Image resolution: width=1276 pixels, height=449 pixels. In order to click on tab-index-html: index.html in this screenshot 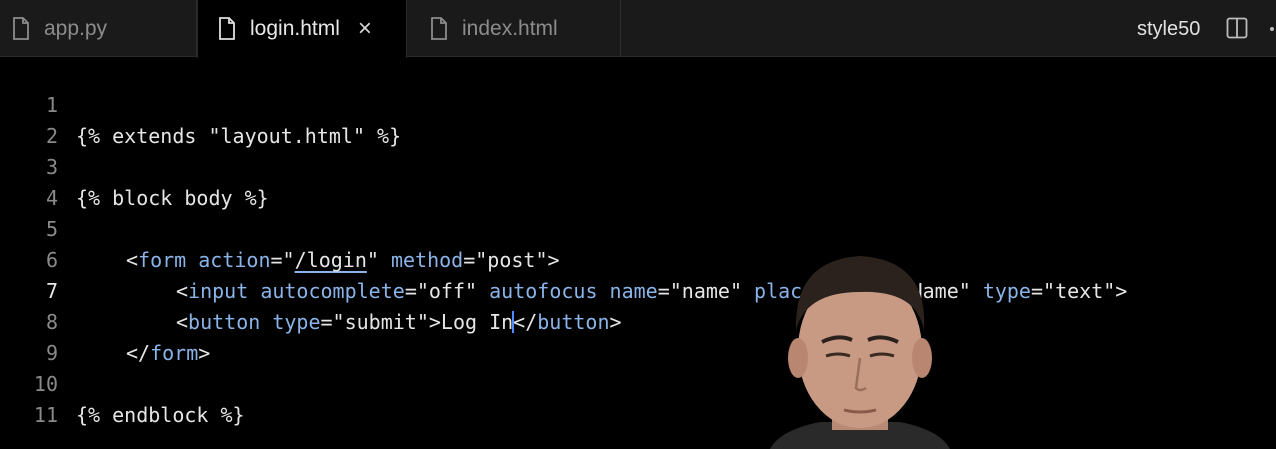, I will do `click(514, 28)`.